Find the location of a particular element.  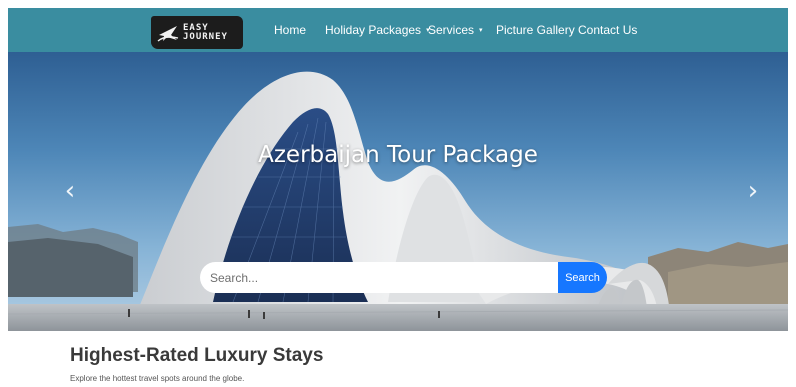

hero-title: Azerbaijan Tour Package is located at coordinates (398, 155).